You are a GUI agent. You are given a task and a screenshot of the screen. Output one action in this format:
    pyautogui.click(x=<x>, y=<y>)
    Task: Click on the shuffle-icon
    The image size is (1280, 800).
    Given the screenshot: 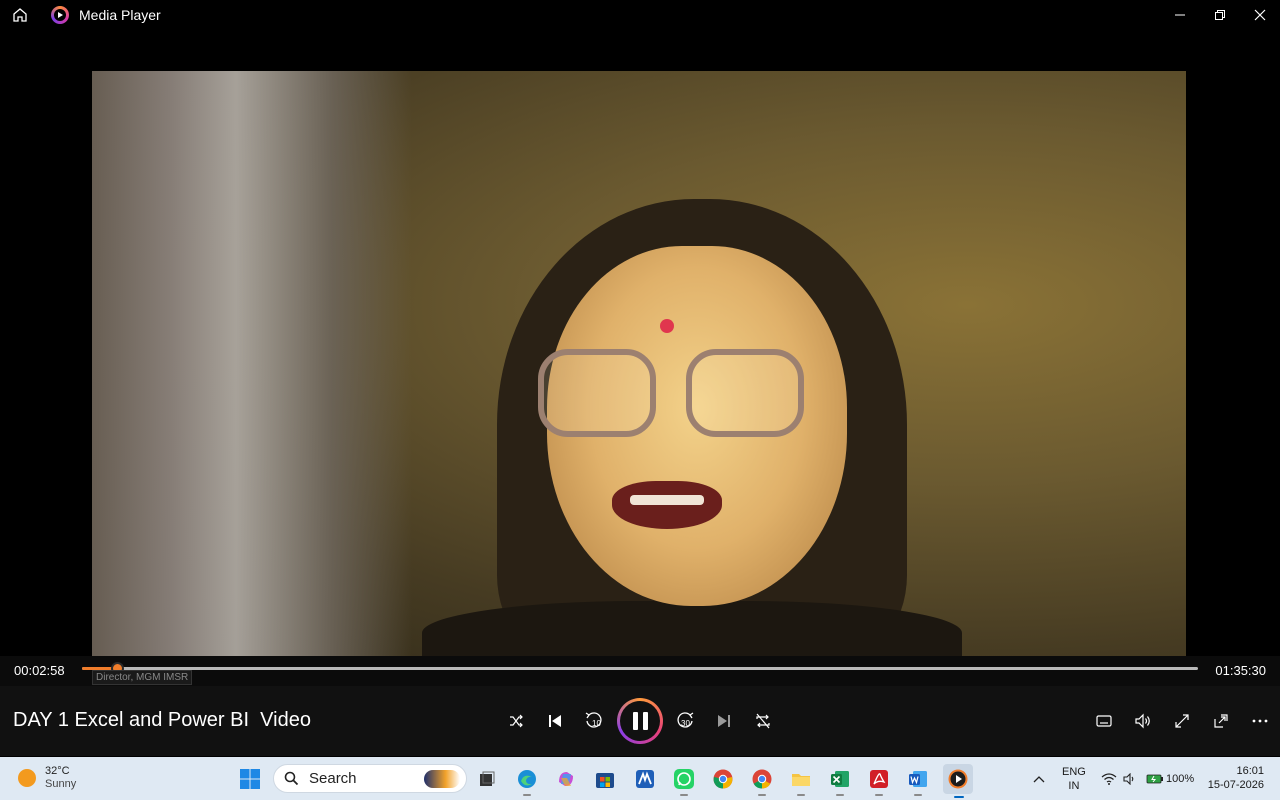 What is the action you would take?
    pyautogui.click(x=516, y=721)
    